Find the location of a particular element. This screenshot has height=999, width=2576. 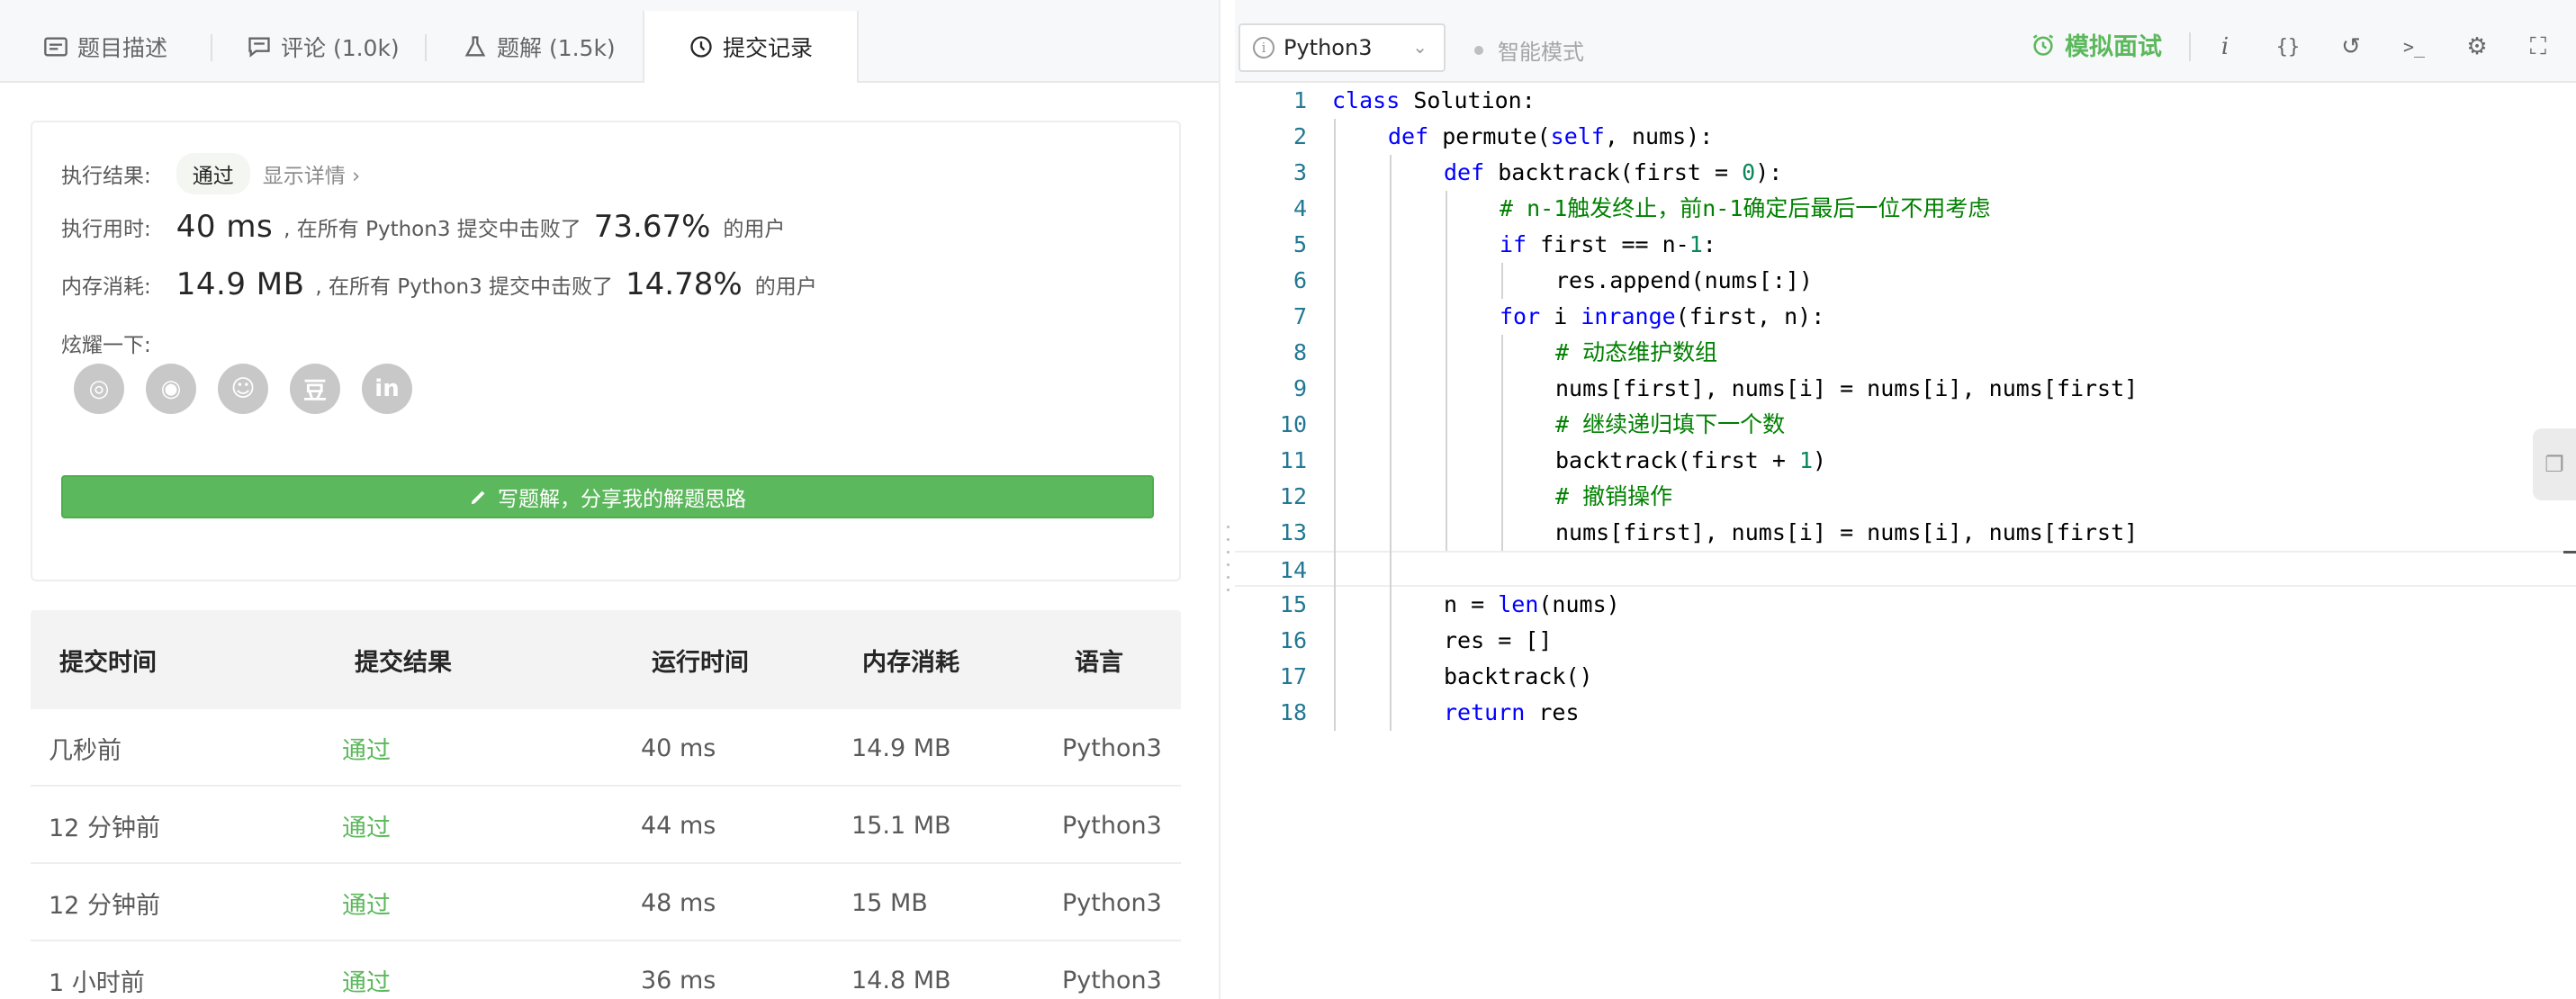

line-number: 11 is located at coordinates (1293, 460).